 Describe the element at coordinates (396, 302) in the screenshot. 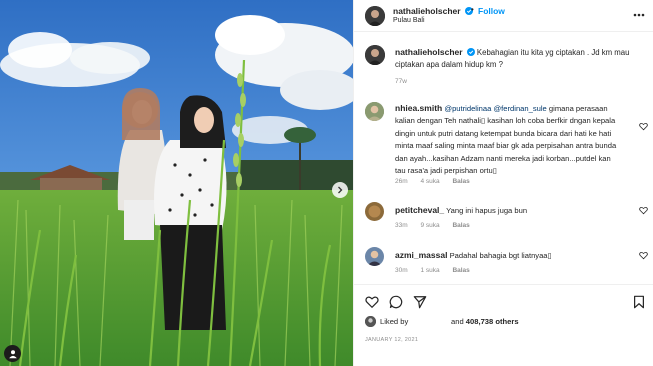

I see `comment-icon` at that location.